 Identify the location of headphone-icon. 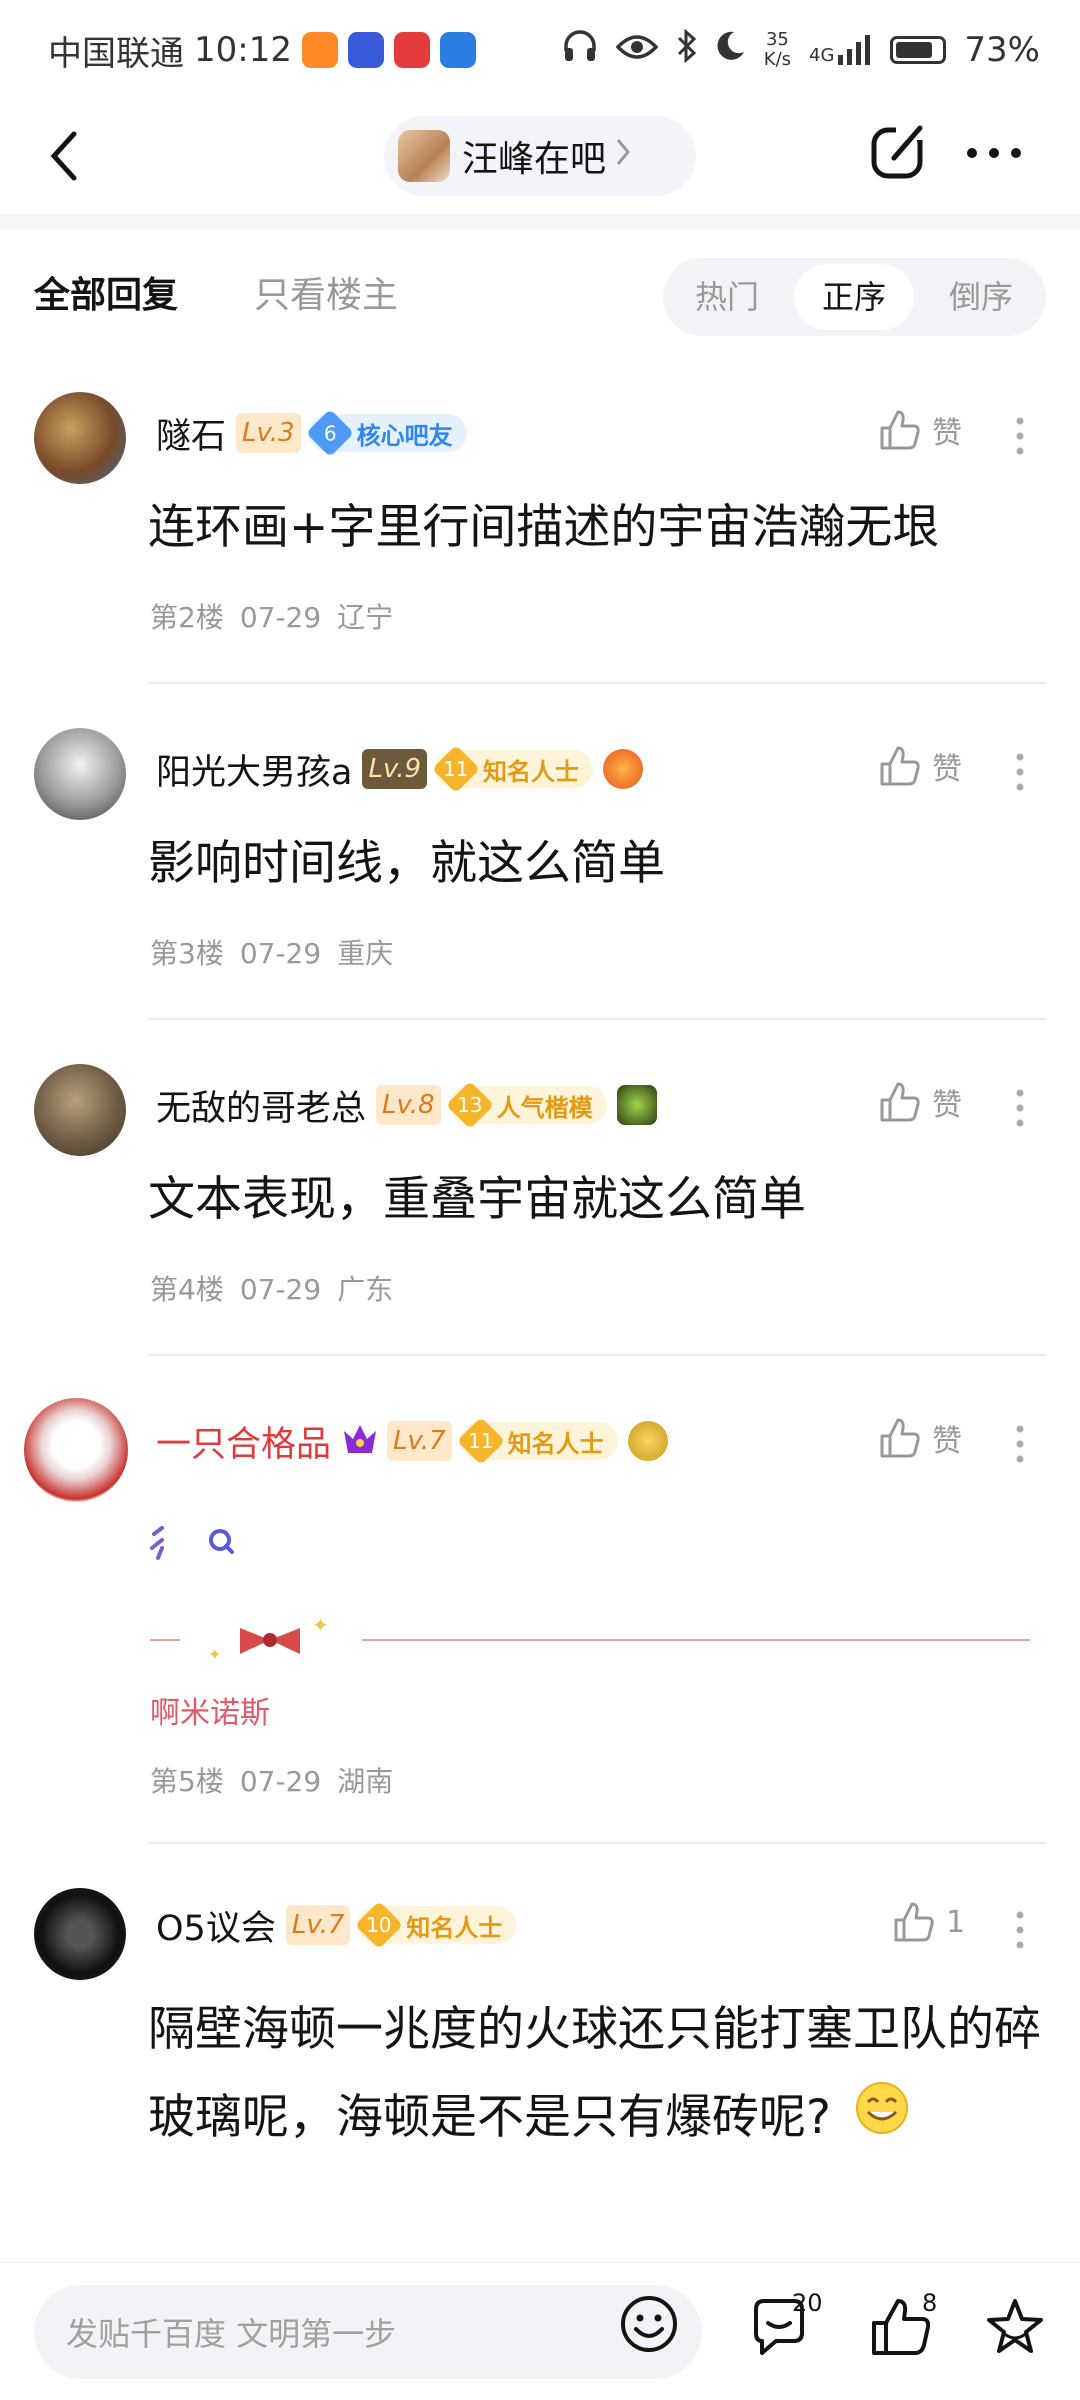
(580, 50).